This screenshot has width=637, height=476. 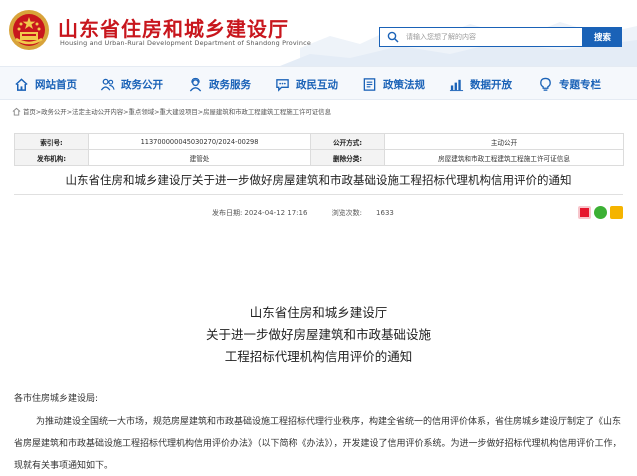 I want to click on date-label: 发布日期:, so click(x=227, y=213).